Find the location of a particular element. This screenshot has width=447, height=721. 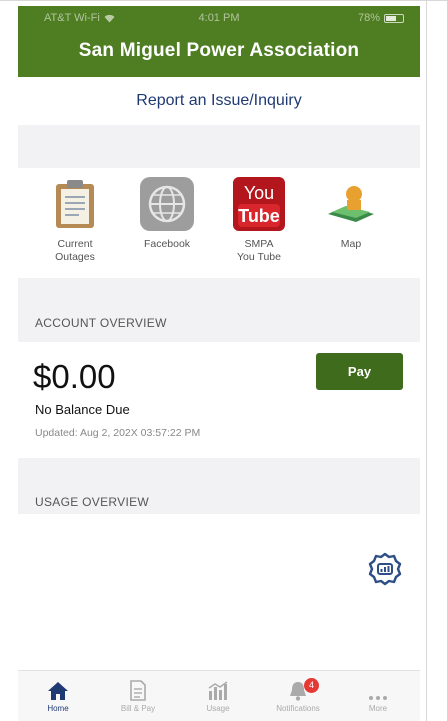

quick-link-label: Current Outages is located at coordinates (75, 250).